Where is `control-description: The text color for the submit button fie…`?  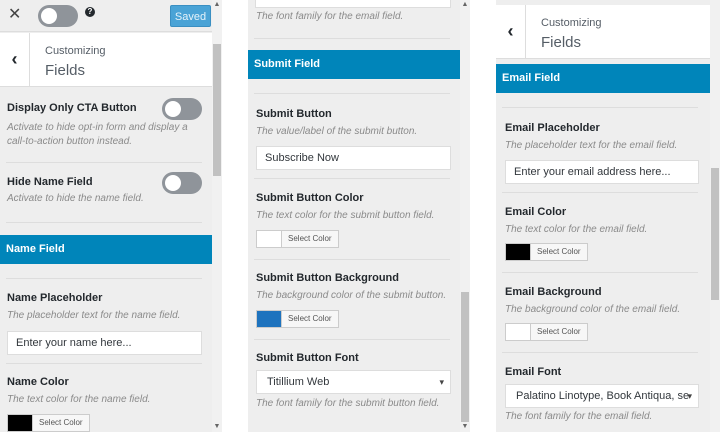 control-description: The text color for the submit button fie… is located at coordinates (345, 215).